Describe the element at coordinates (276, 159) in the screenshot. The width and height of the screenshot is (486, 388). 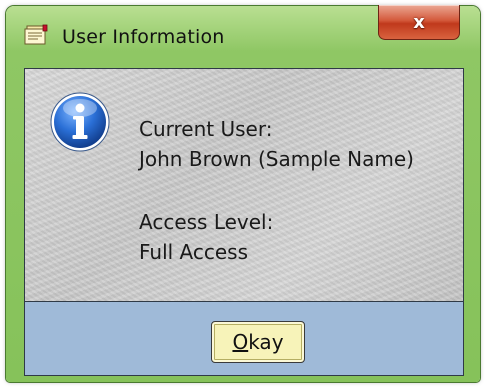
I see `current-user-value: John Brown (Sample Name)` at that location.